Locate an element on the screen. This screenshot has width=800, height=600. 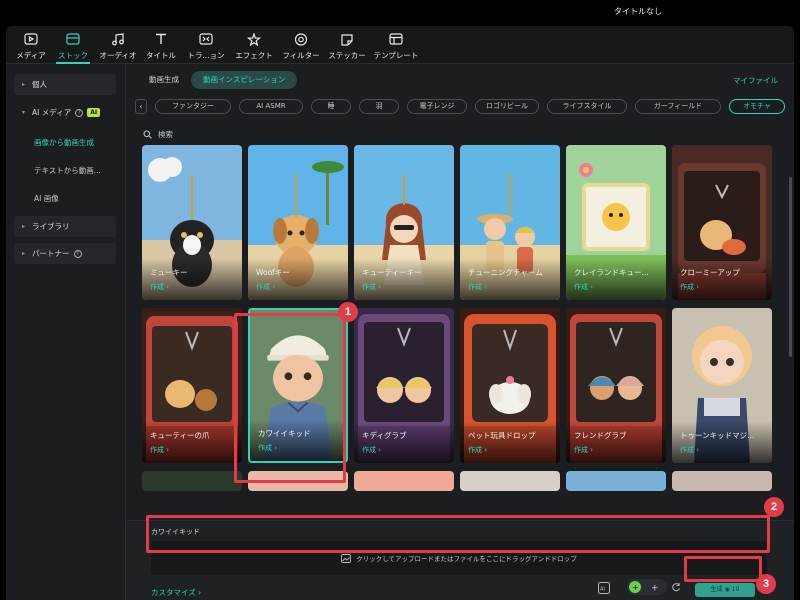
add-credit-icon: + + is located at coordinates (644, 587).